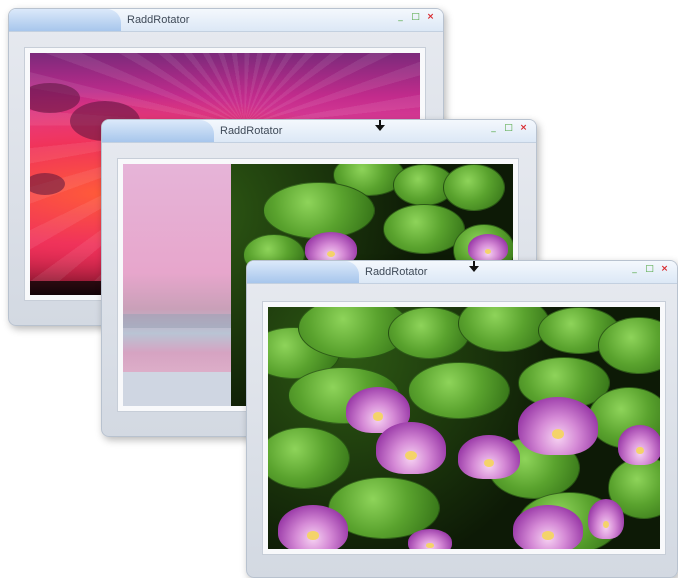 This screenshot has height=578, width=678. Describe the element at coordinates (177, 285) in the screenshot. I see `faded-sunset` at that location.